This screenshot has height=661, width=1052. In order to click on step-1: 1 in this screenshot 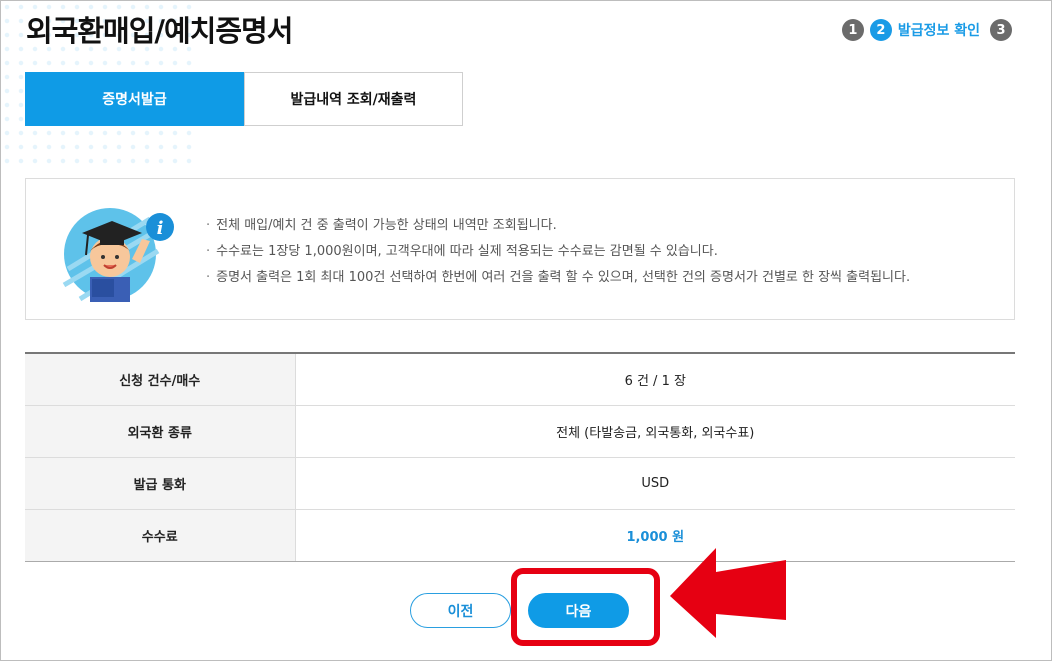, I will do `click(852, 30)`.